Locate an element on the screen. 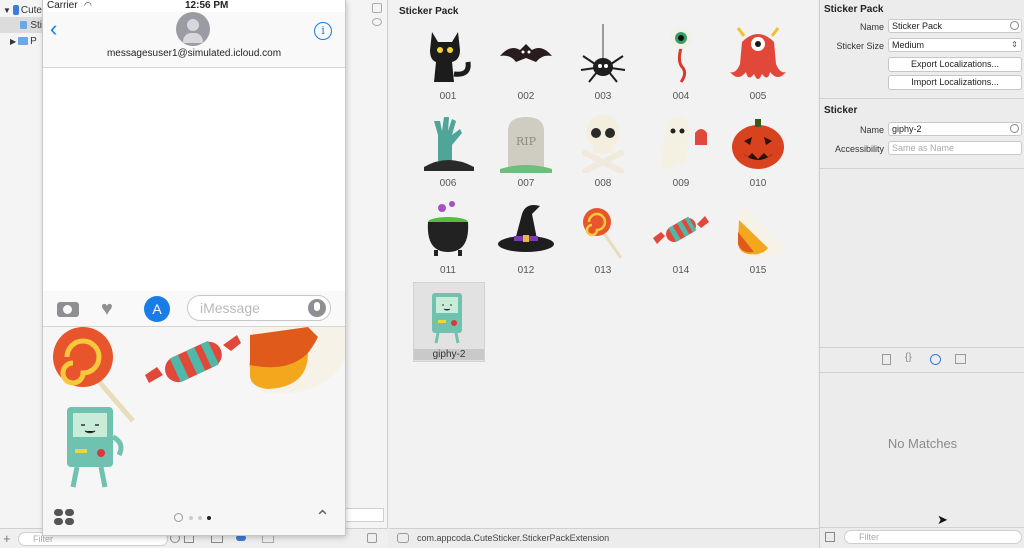 Image resolution: width=1024 pixels, height=548 pixels. expand-chevron-up-icon: ⌃ is located at coordinates (322, 517).